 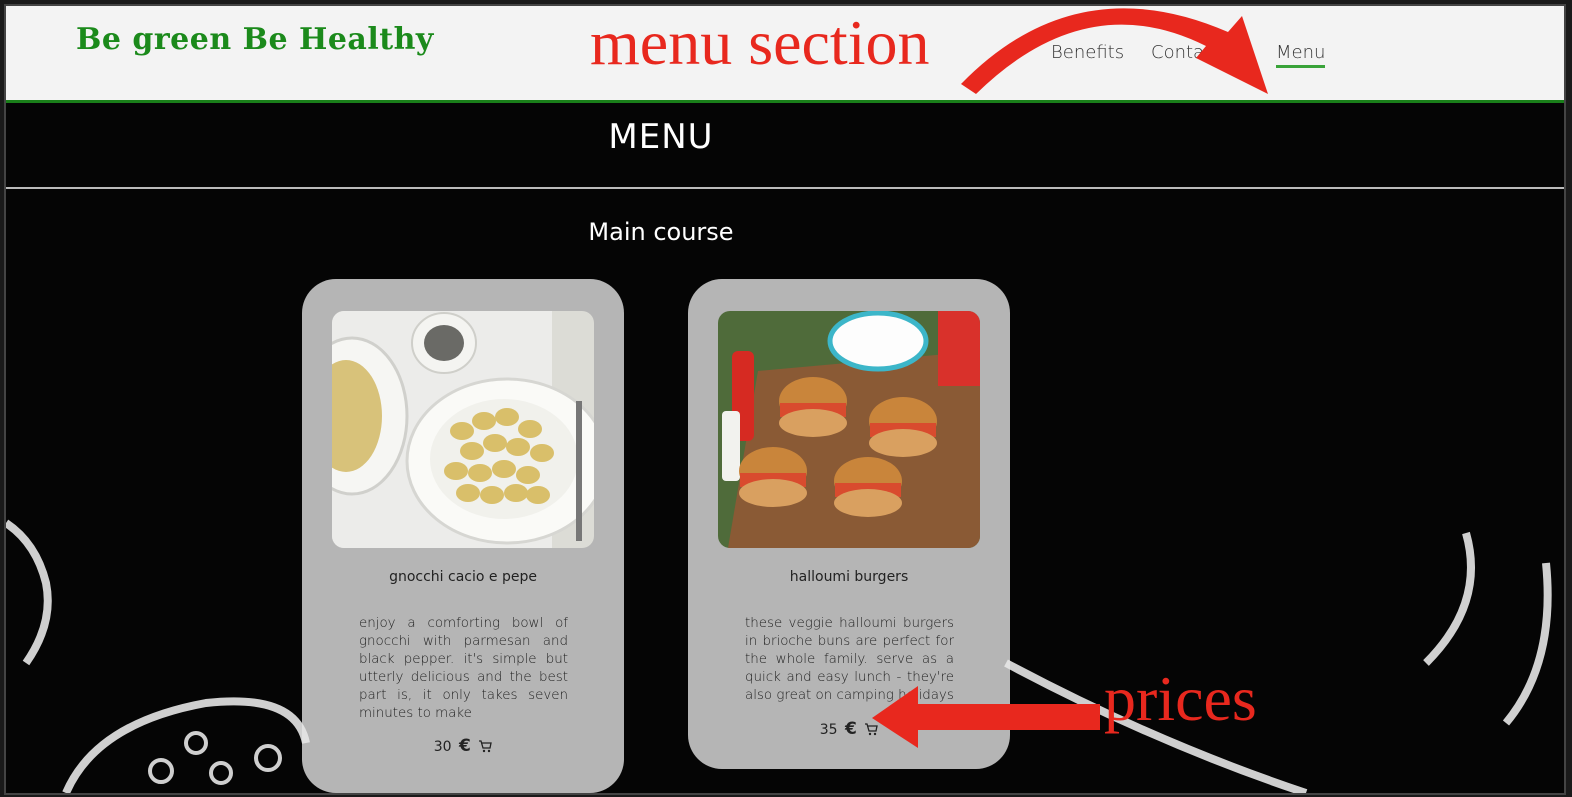 What do you see at coordinates (1114, 51) in the screenshot?
I see `annotation-arrow-menu` at bounding box center [1114, 51].